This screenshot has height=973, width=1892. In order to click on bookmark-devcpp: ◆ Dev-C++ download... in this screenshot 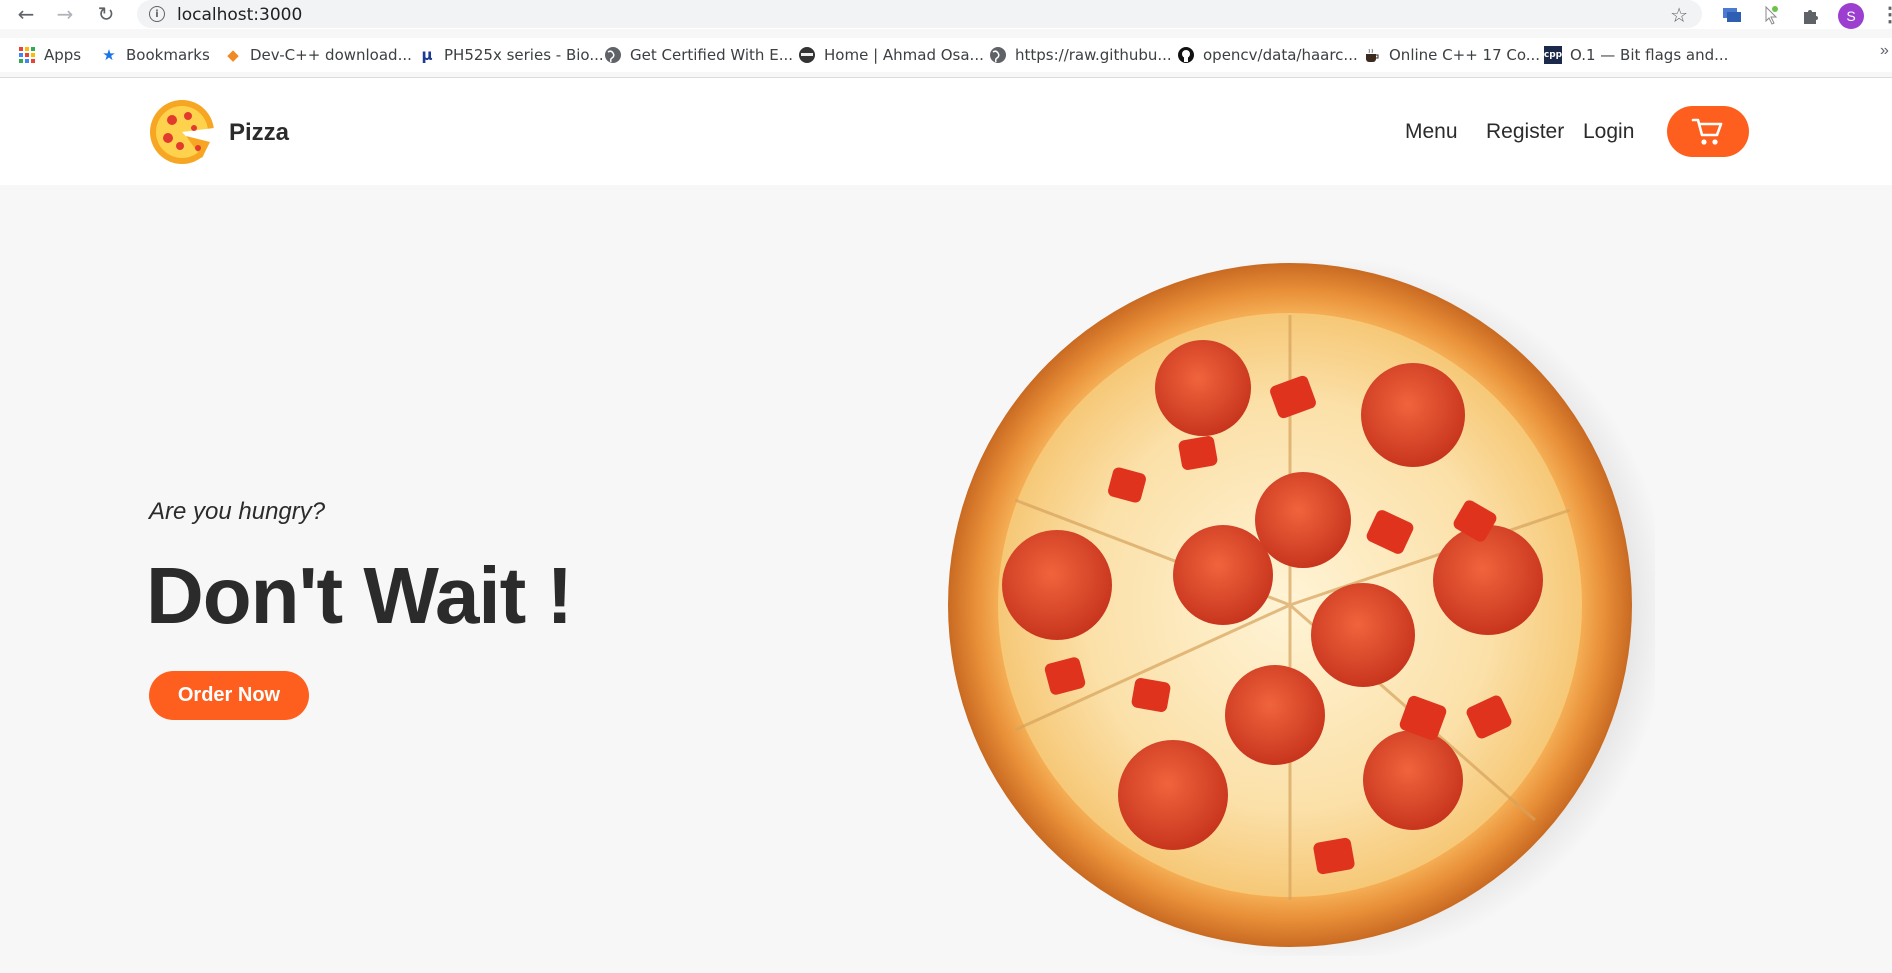, I will do `click(318, 55)`.